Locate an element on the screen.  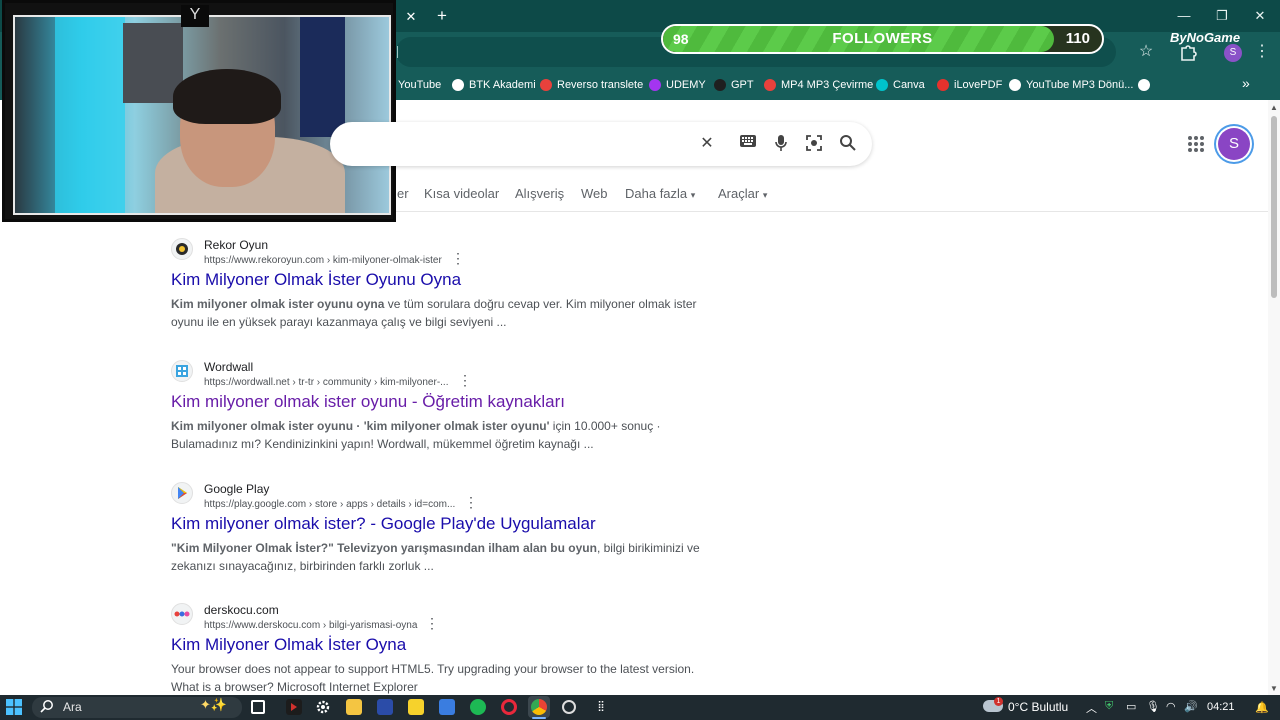
file-explorer-icon is located at coordinates (354, 707).